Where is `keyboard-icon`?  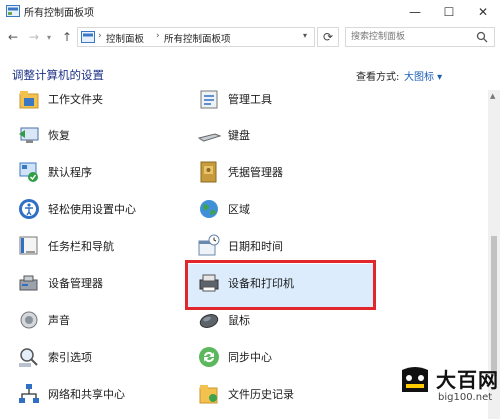
keyboard-icon is located at coordinates (209, 137).